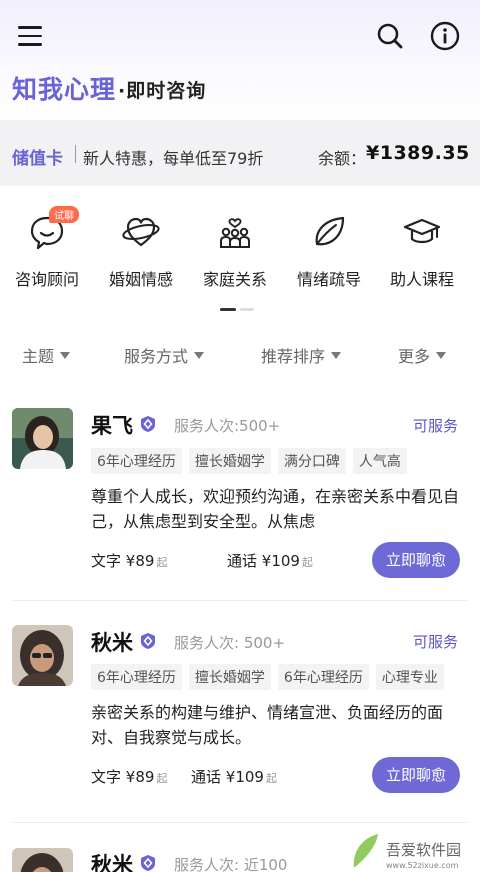 This screenshot has height=872, width=480. What do you see at coordinates (422, 251) in the screenshot?
I see `category-course: 助人课程` at bounding box center [422, 251].